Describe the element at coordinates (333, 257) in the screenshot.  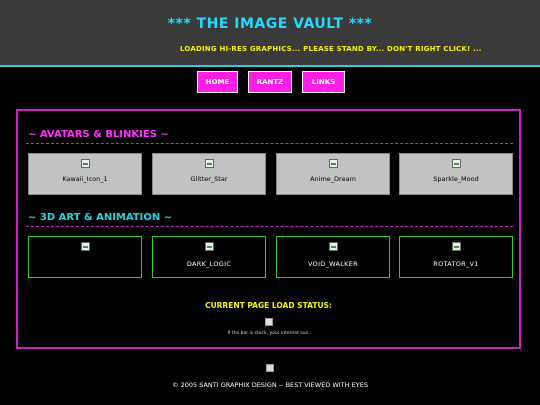
I see `art-tile-void-walker: VOID_WALKER` at that location.